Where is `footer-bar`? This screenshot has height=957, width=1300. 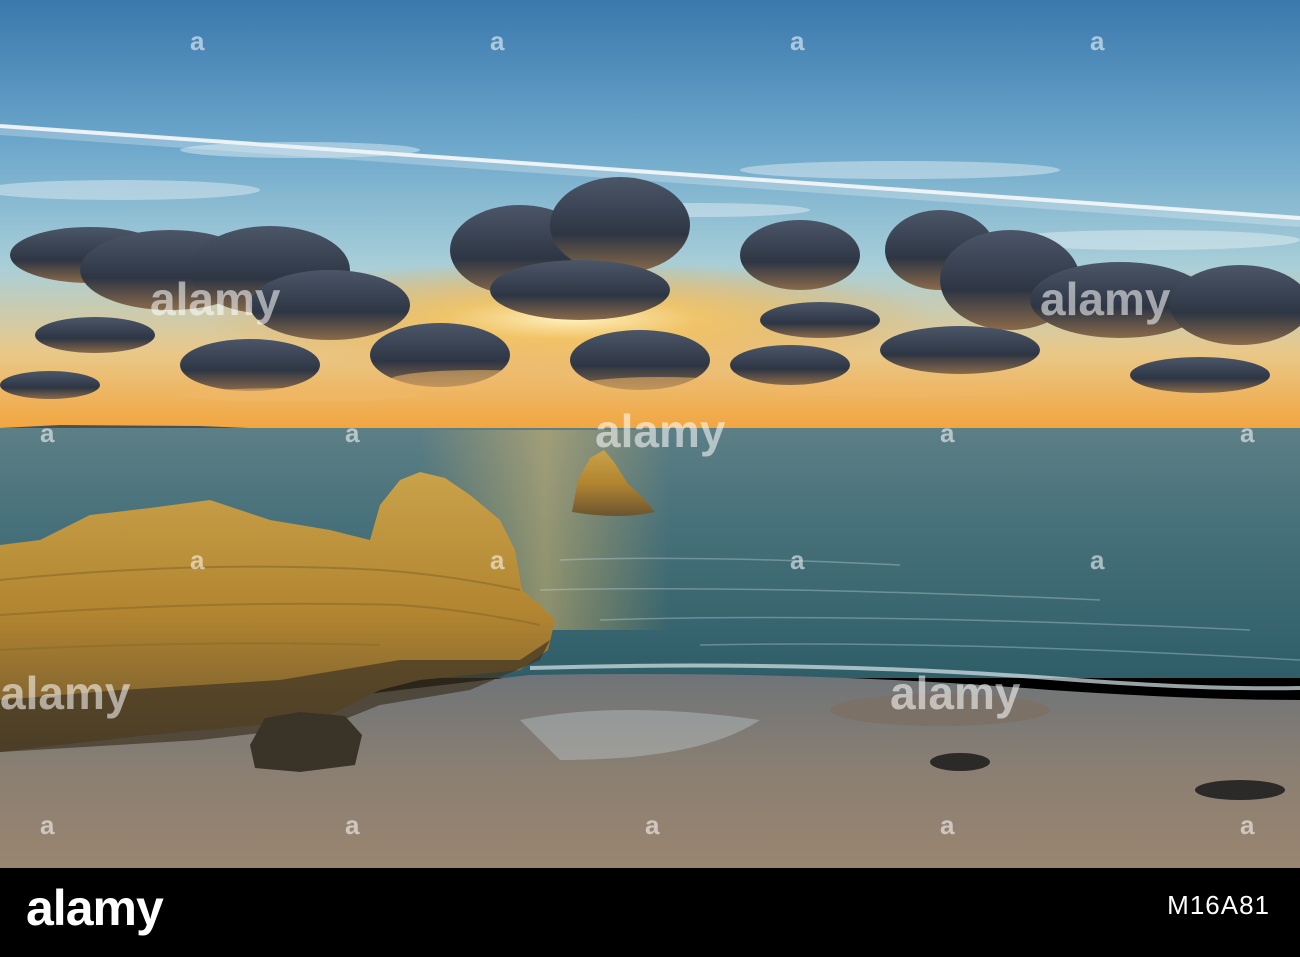 footer-bar is located at coordinates (650, 912).